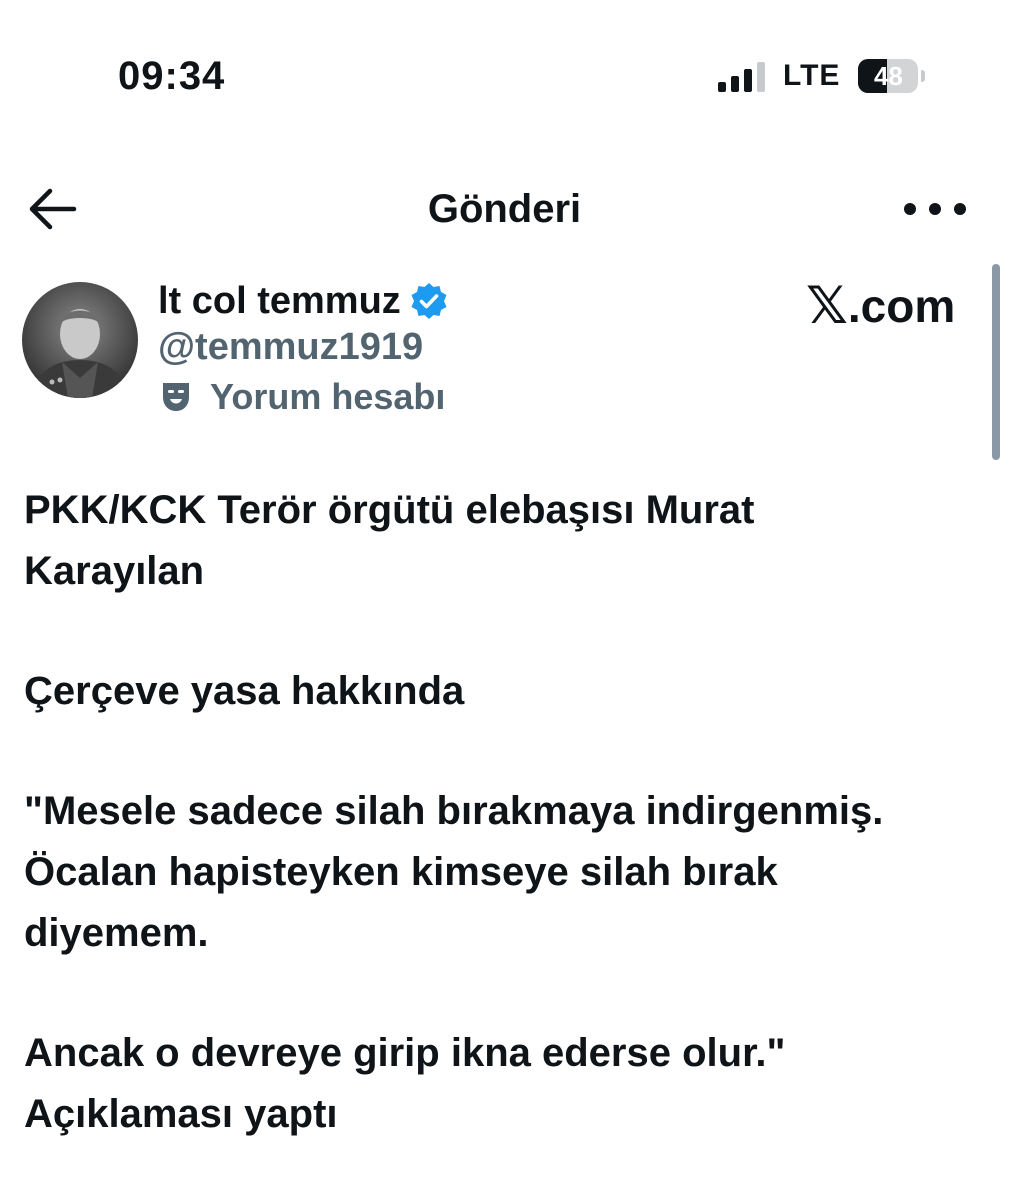 This screenshot has width=1009, height=1200. Describe the element at coordinates (114, 571) in the screenshot. I see `tweet-line: Karayılan` at that location.